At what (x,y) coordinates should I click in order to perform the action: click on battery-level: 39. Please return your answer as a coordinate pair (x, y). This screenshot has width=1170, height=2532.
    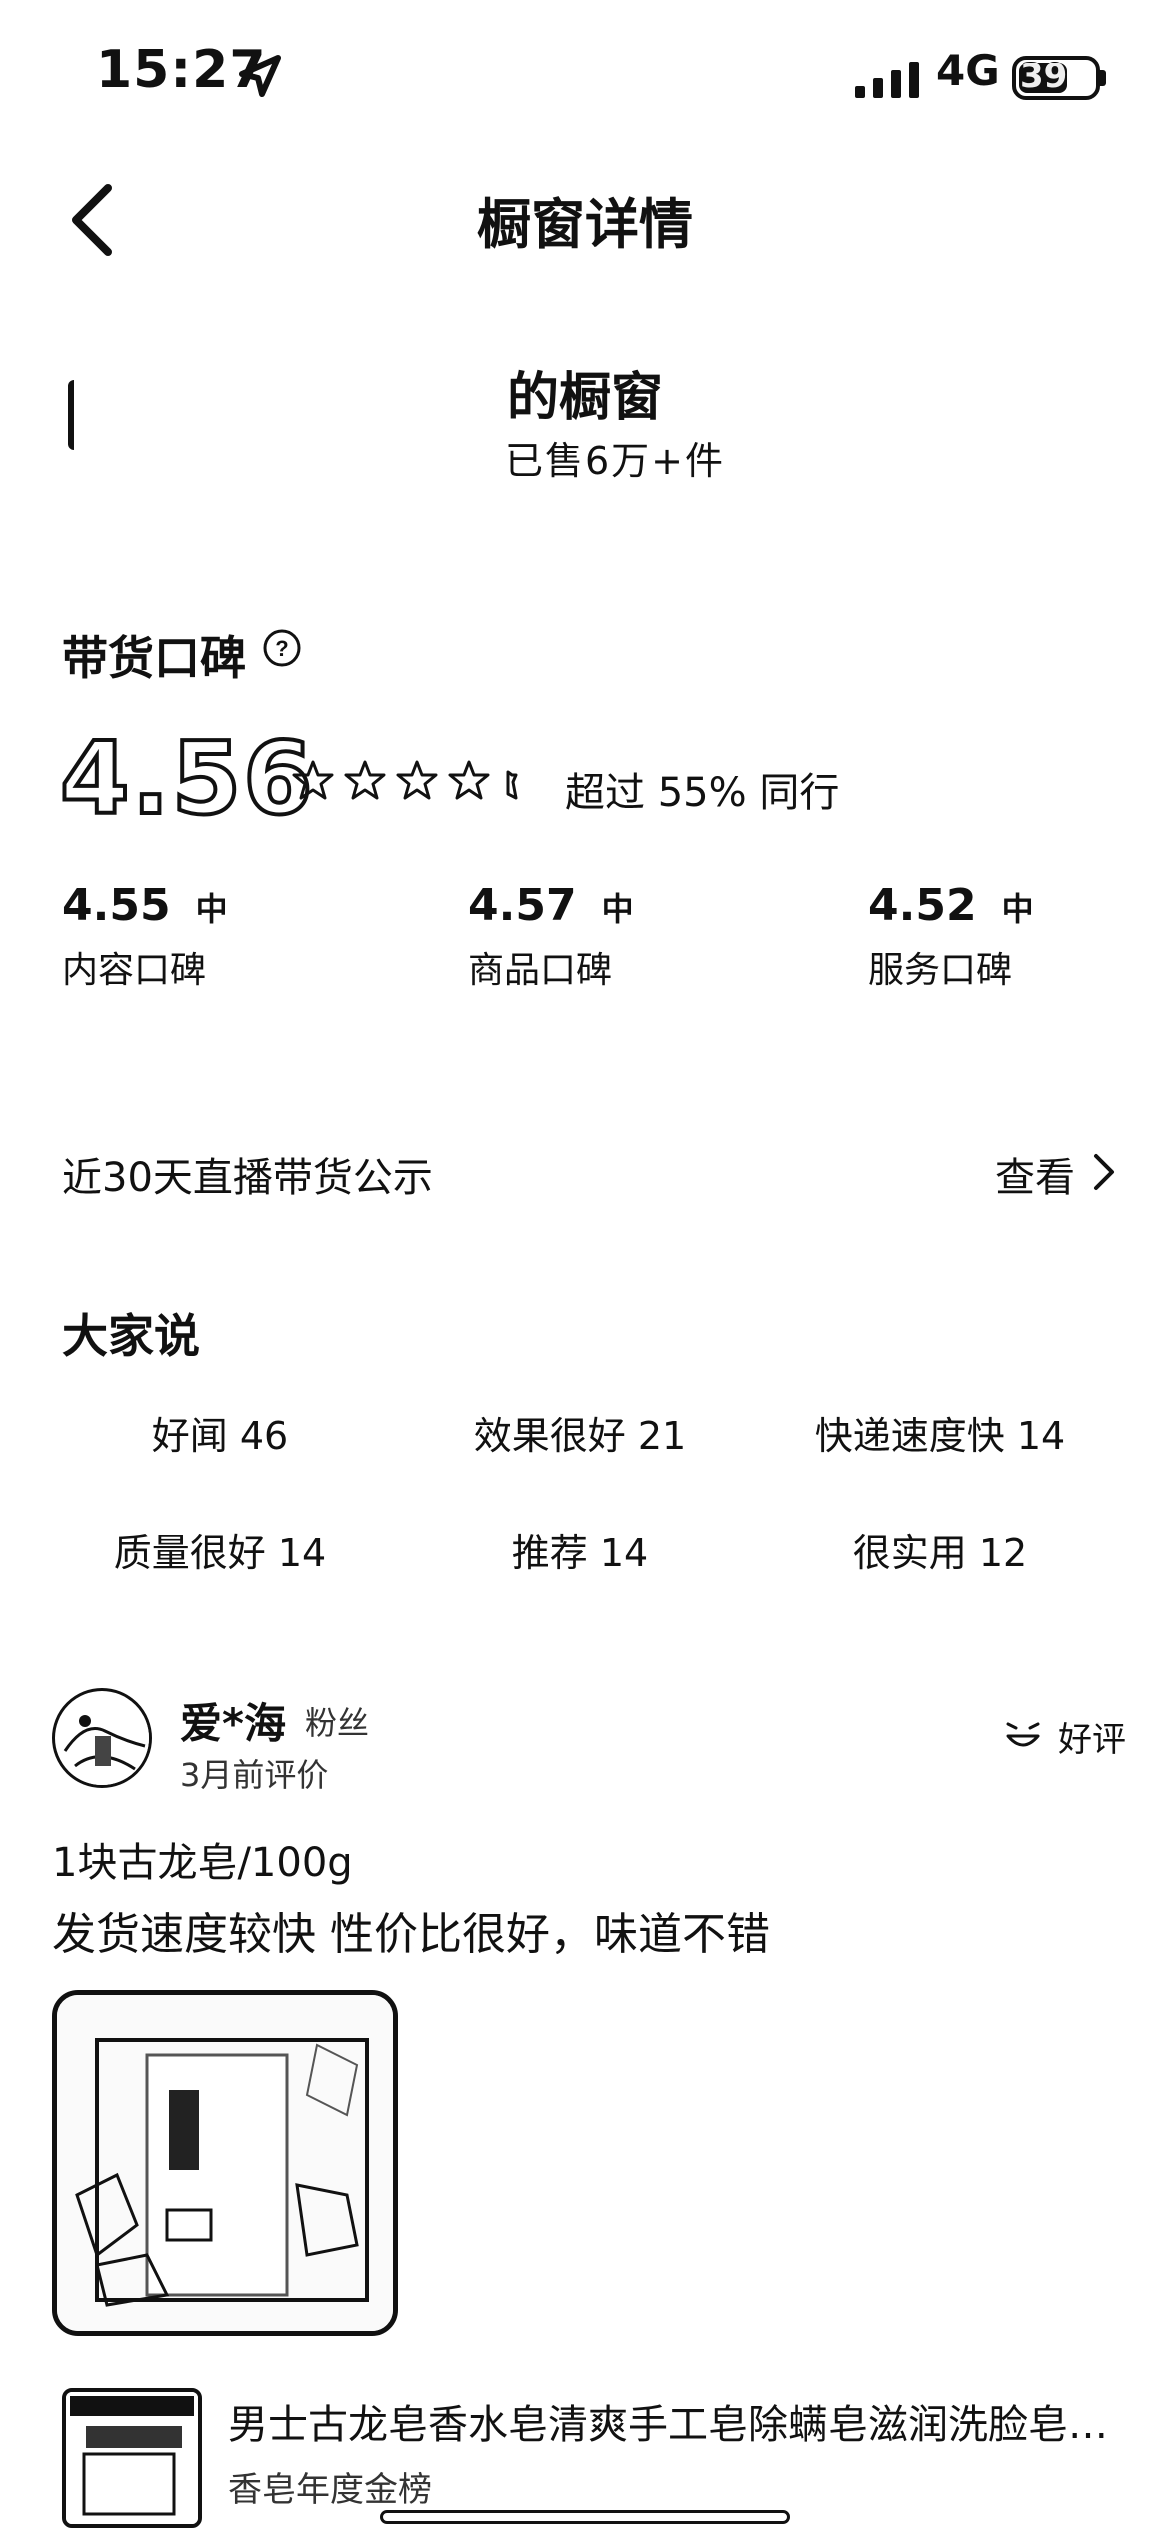
    Looking at the image, I should click on (1044, 76).